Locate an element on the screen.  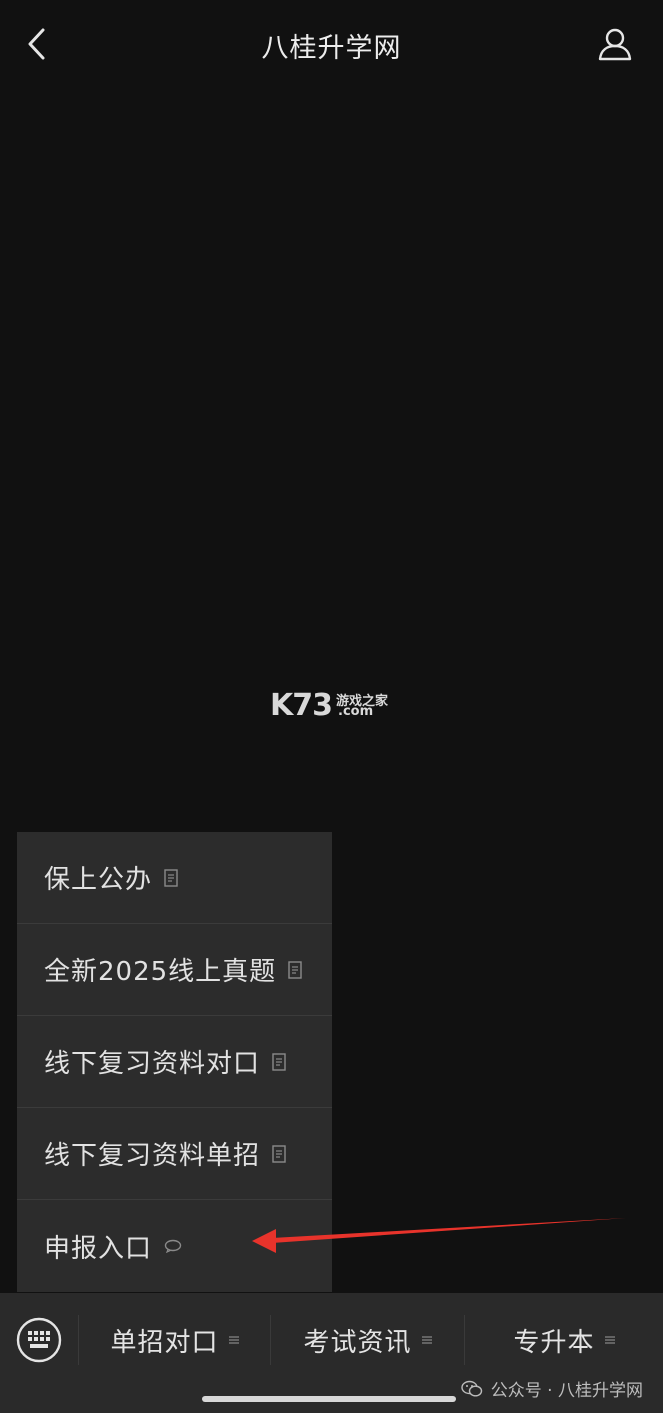
watermark-logo: K73 游戏之家 .com is located at coordinates (335, 706).